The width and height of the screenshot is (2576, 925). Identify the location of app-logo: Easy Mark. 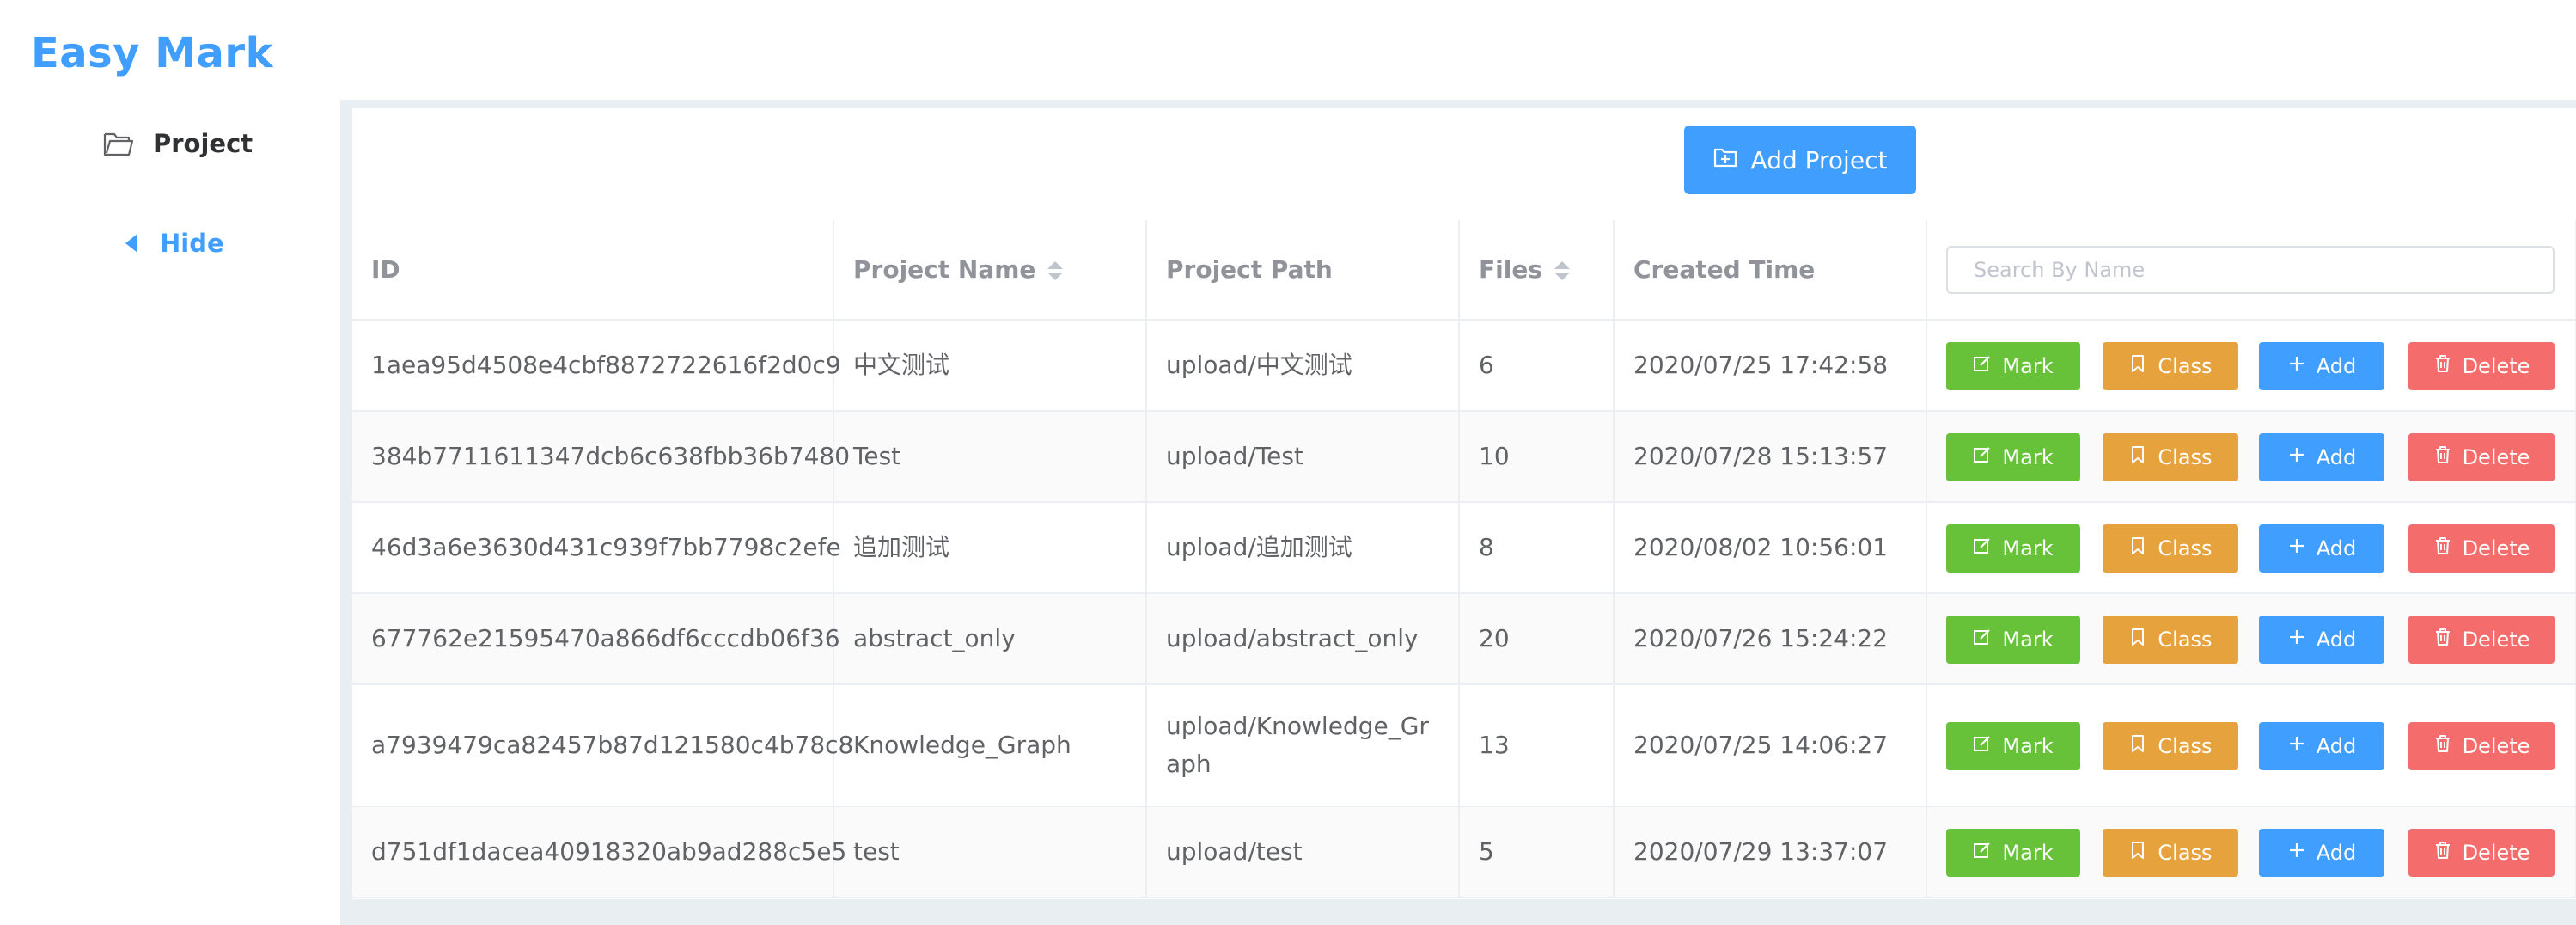
(152, 53).